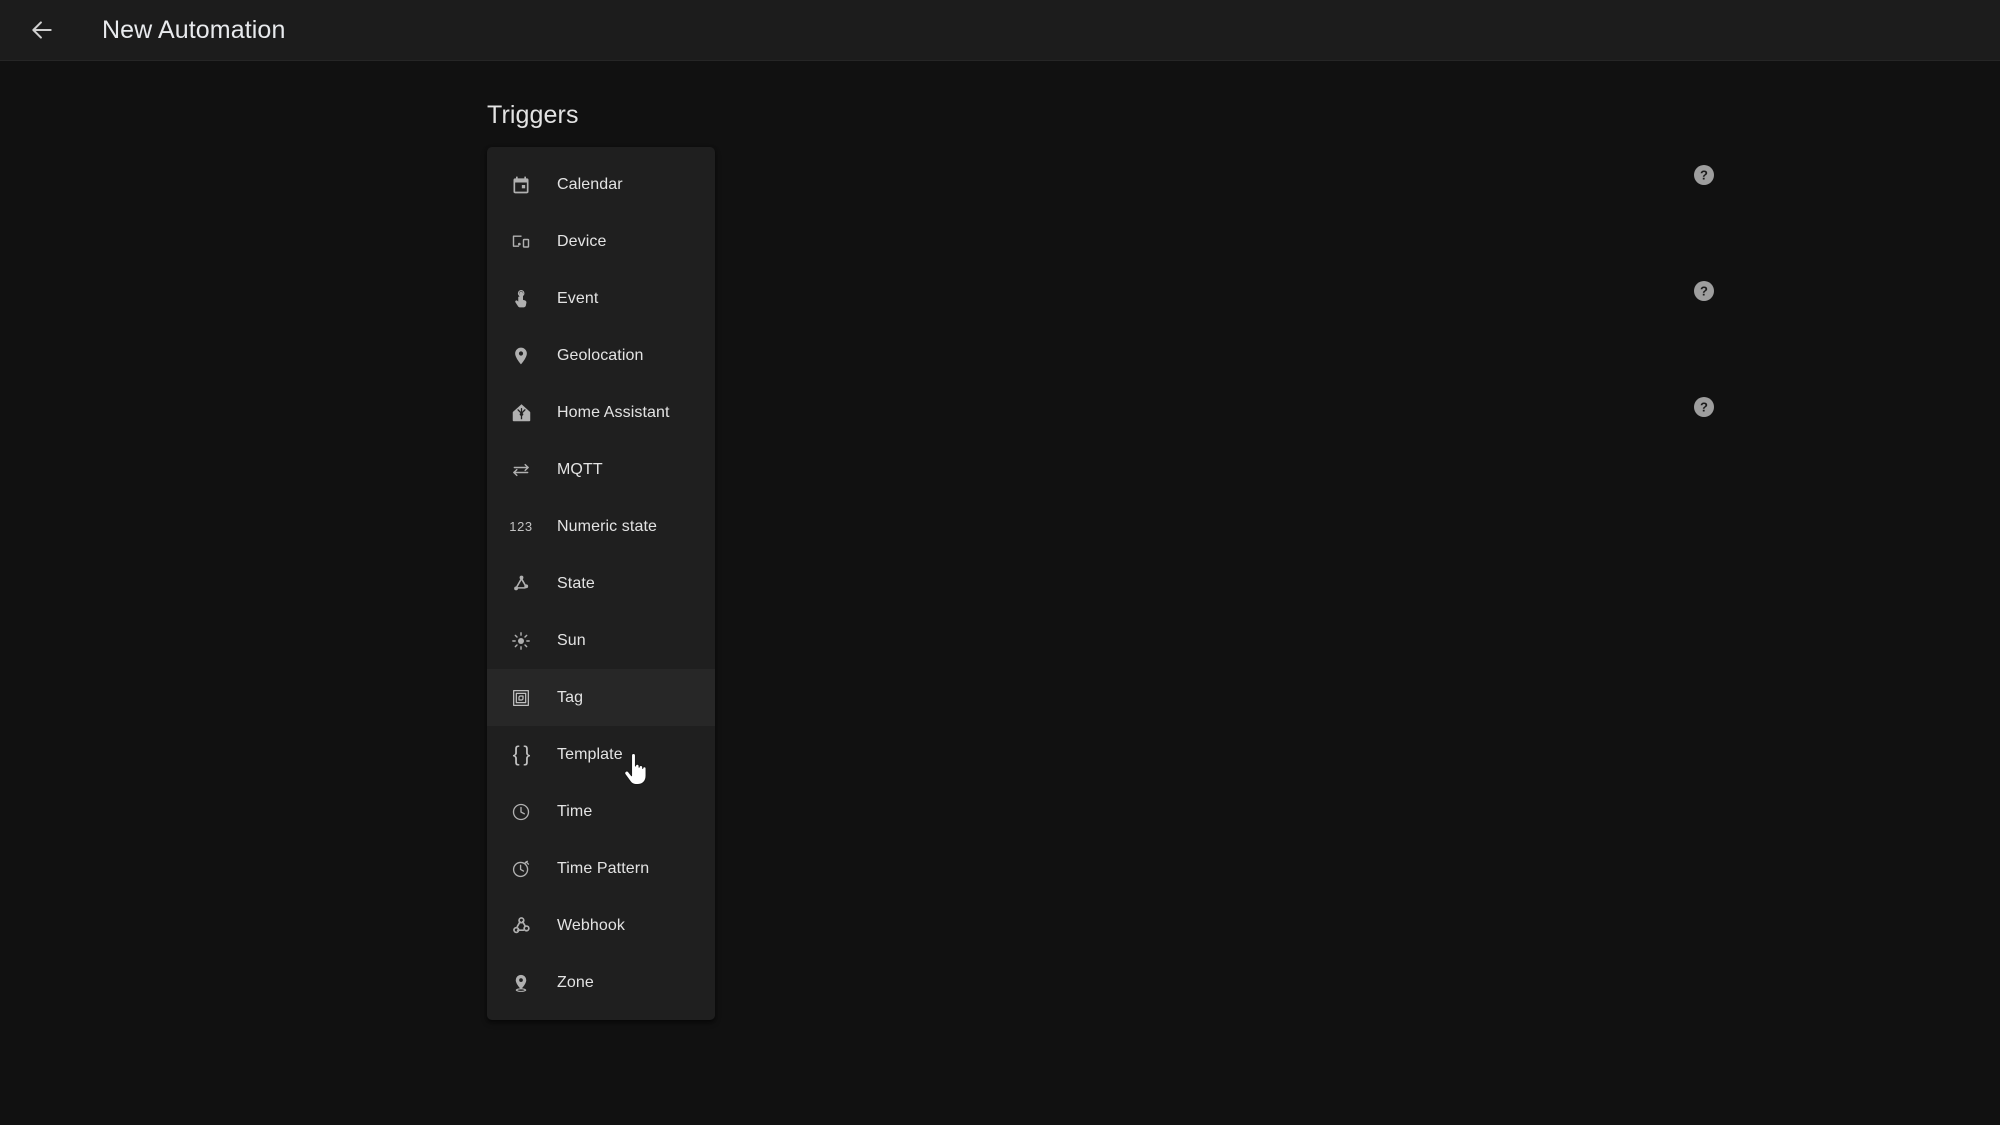  I want to click on back-button, so click(42, 30).